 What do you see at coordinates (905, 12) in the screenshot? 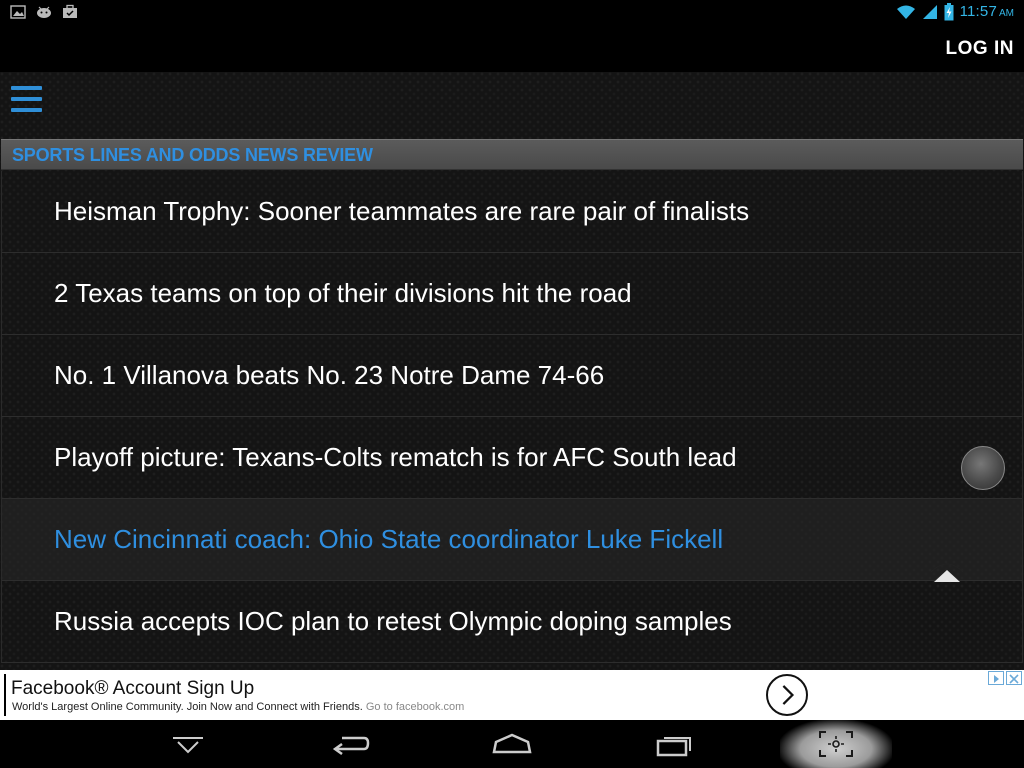
I see `wifi-icon` at bounding box center [905, 12].